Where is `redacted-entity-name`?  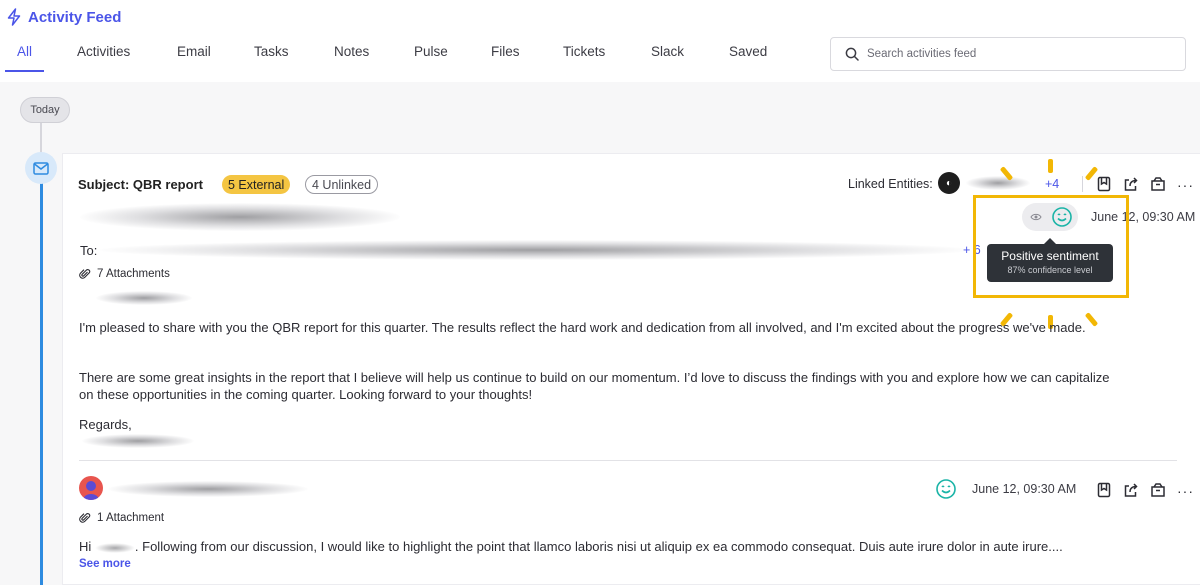 redacted-entity-name is located at coordinates (998, 183).